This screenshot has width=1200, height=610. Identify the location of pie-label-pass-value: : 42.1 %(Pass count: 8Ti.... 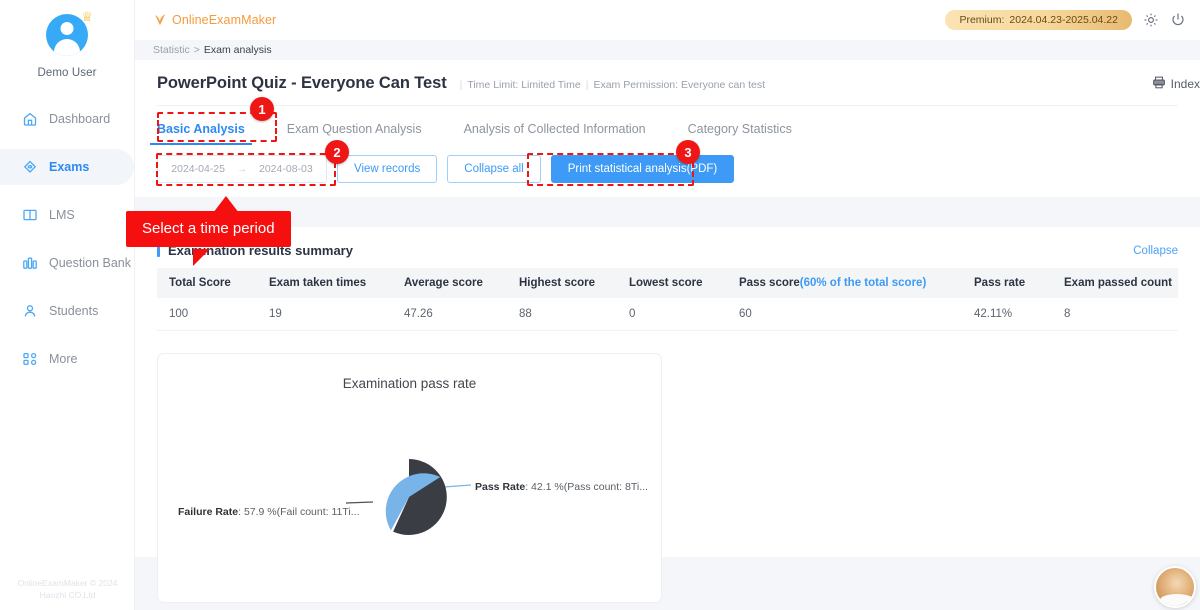
(586, 487).